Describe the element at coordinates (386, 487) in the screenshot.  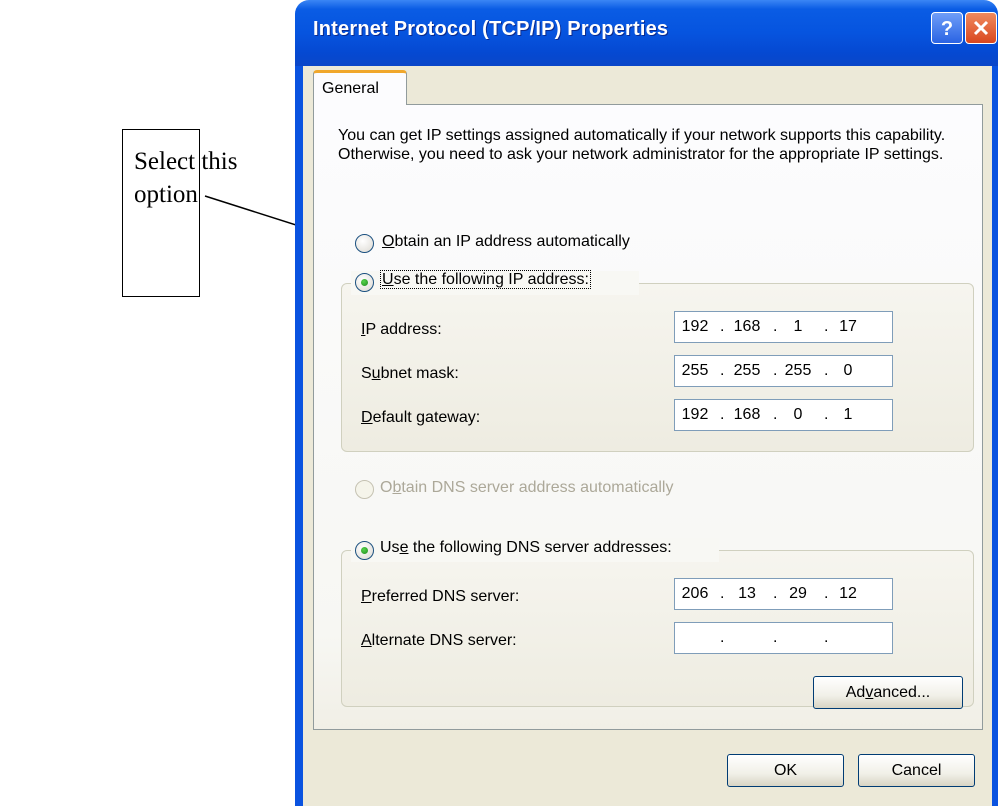
I see `label-text: O` at that location.